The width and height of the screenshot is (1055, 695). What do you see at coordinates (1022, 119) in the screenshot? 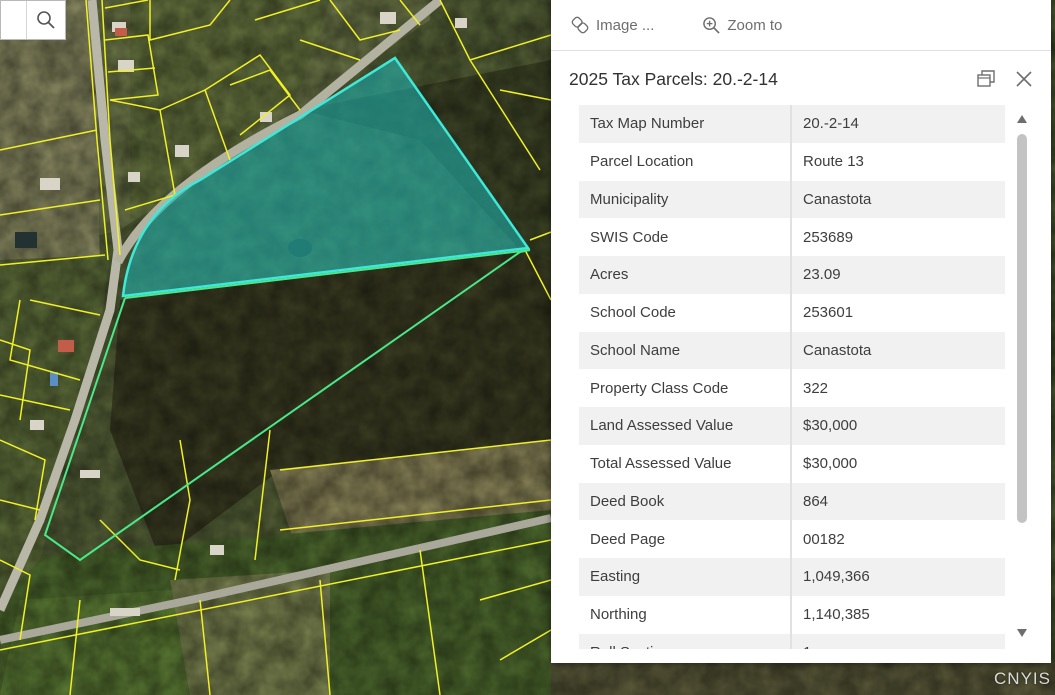
I see `scroll-up-icon` at bounding box center [1022, 119].